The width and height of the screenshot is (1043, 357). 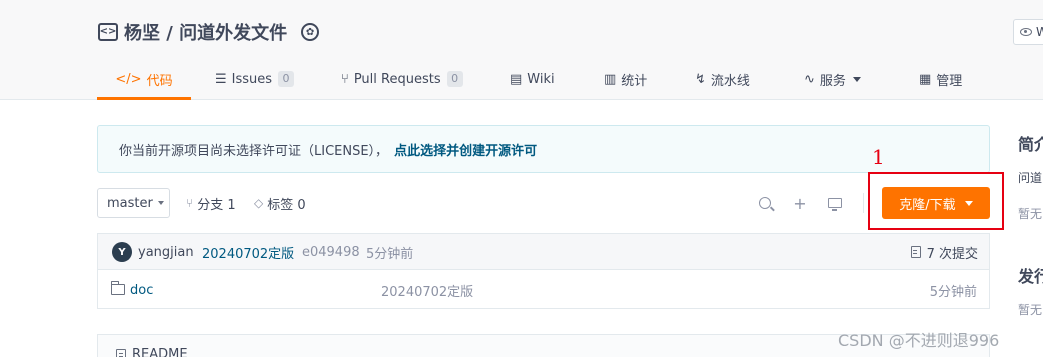 What do you see at coordinates (809, 79) in the screenshot?
I see `services-icon: ∿` at bounding box center [809, 79].